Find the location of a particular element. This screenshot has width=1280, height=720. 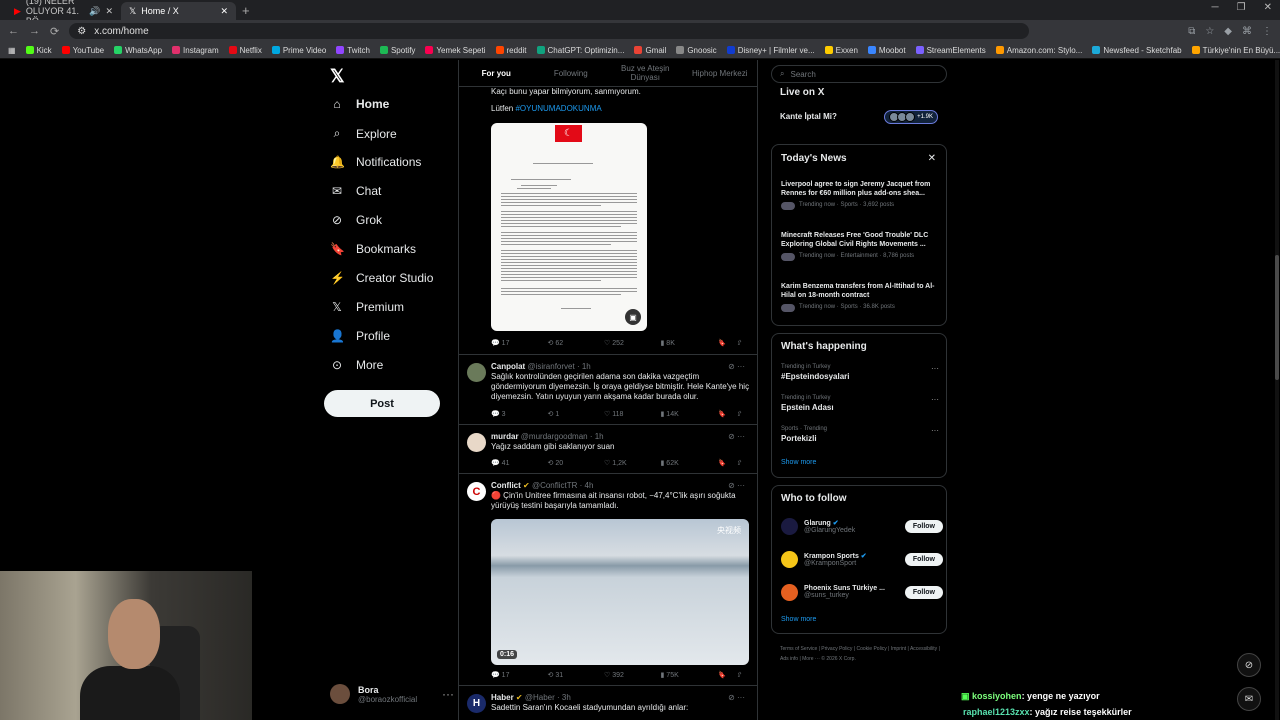

author-handle: @Haber is located at coordinates (540, 697).